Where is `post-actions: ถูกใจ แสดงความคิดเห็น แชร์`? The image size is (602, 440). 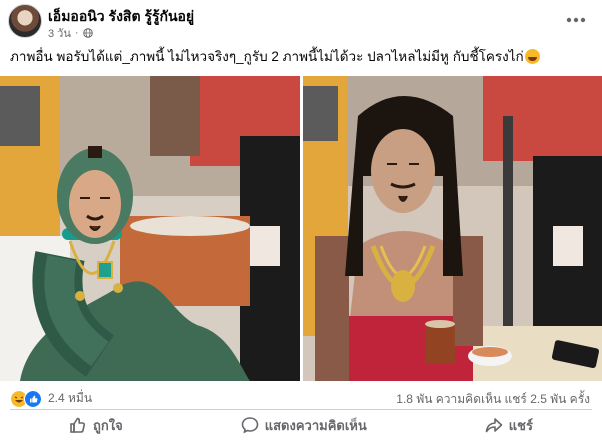
post-actions: ถูกใจ แสดงความคิดเห็น แชร์ is located at coordinates (301, 425).